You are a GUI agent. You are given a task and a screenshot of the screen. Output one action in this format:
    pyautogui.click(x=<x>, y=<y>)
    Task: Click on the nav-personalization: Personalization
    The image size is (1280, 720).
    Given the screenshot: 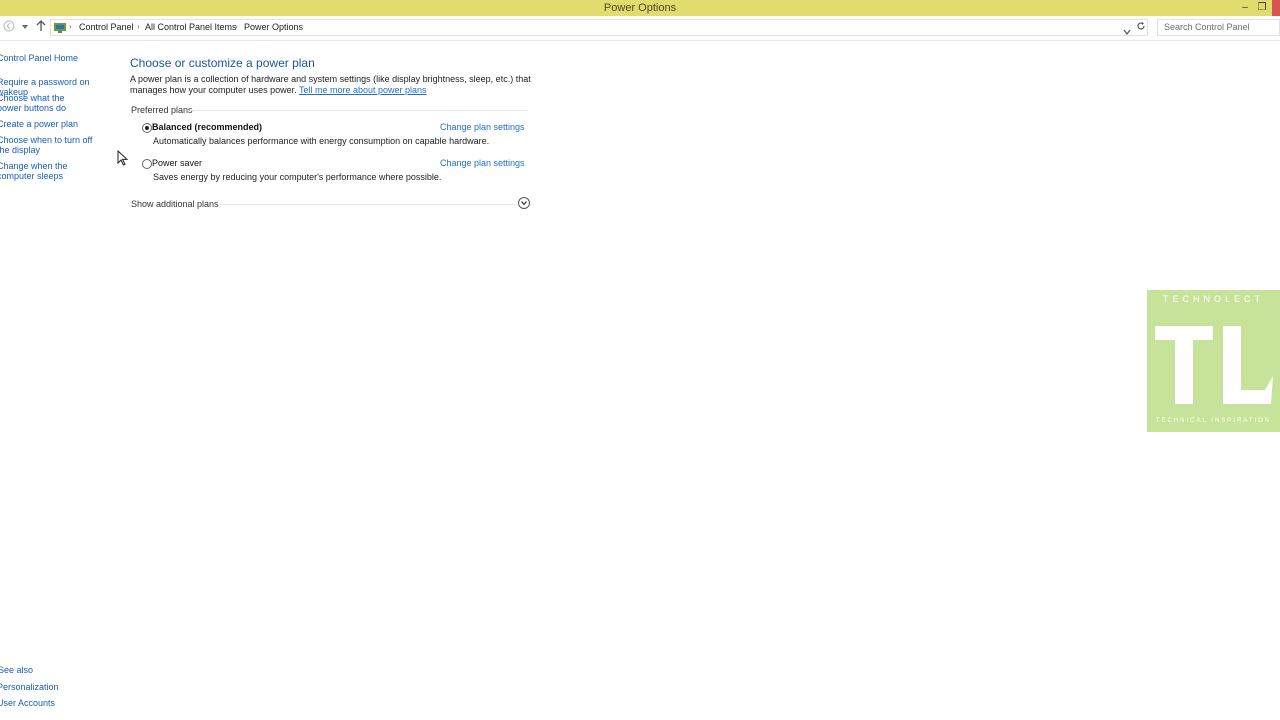 What is the action you would take?
    pyautogui.click(x=56, y=687)
    